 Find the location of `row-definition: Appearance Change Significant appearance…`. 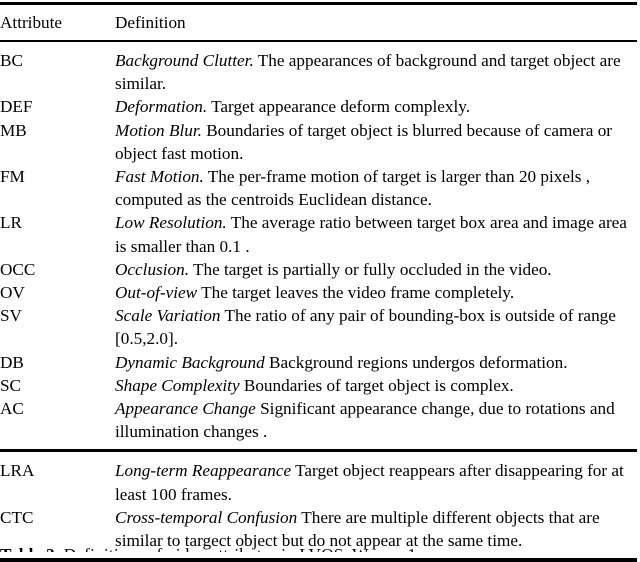

row-definition: Appearance Change Significant appearance… is located at coordinates (376, 420).